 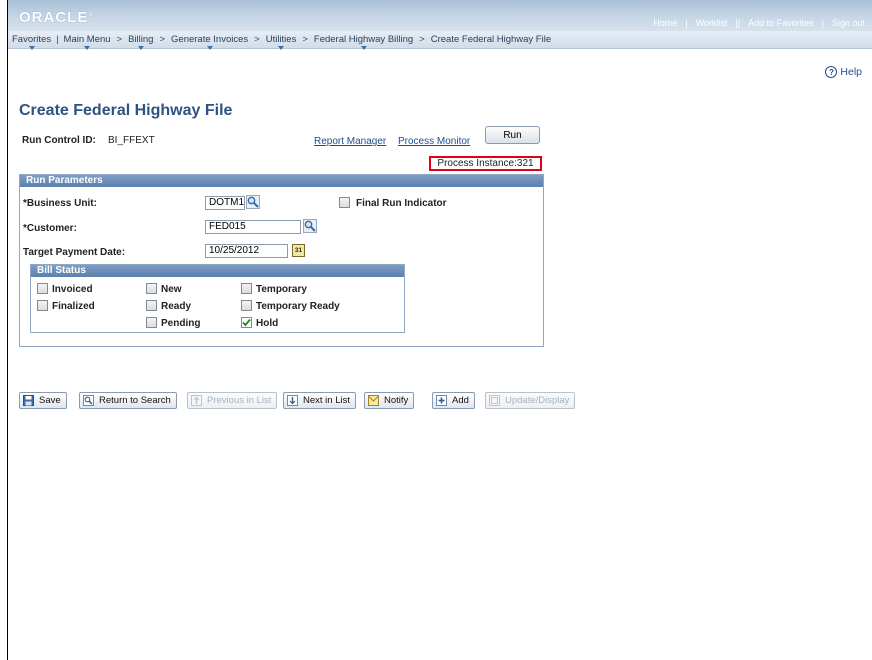 I want to click on temporary-checkbox, so click(x=246, y=288).